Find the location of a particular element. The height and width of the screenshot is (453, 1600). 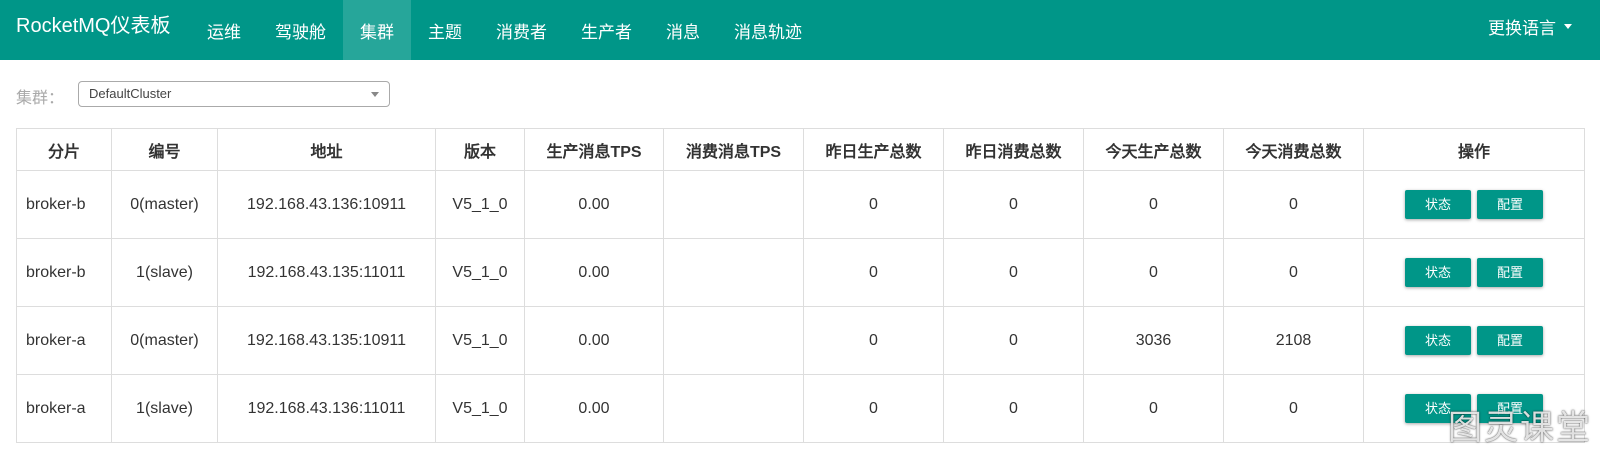

nav-item-consumer: 消费者 is located at coordinates (521, 30).